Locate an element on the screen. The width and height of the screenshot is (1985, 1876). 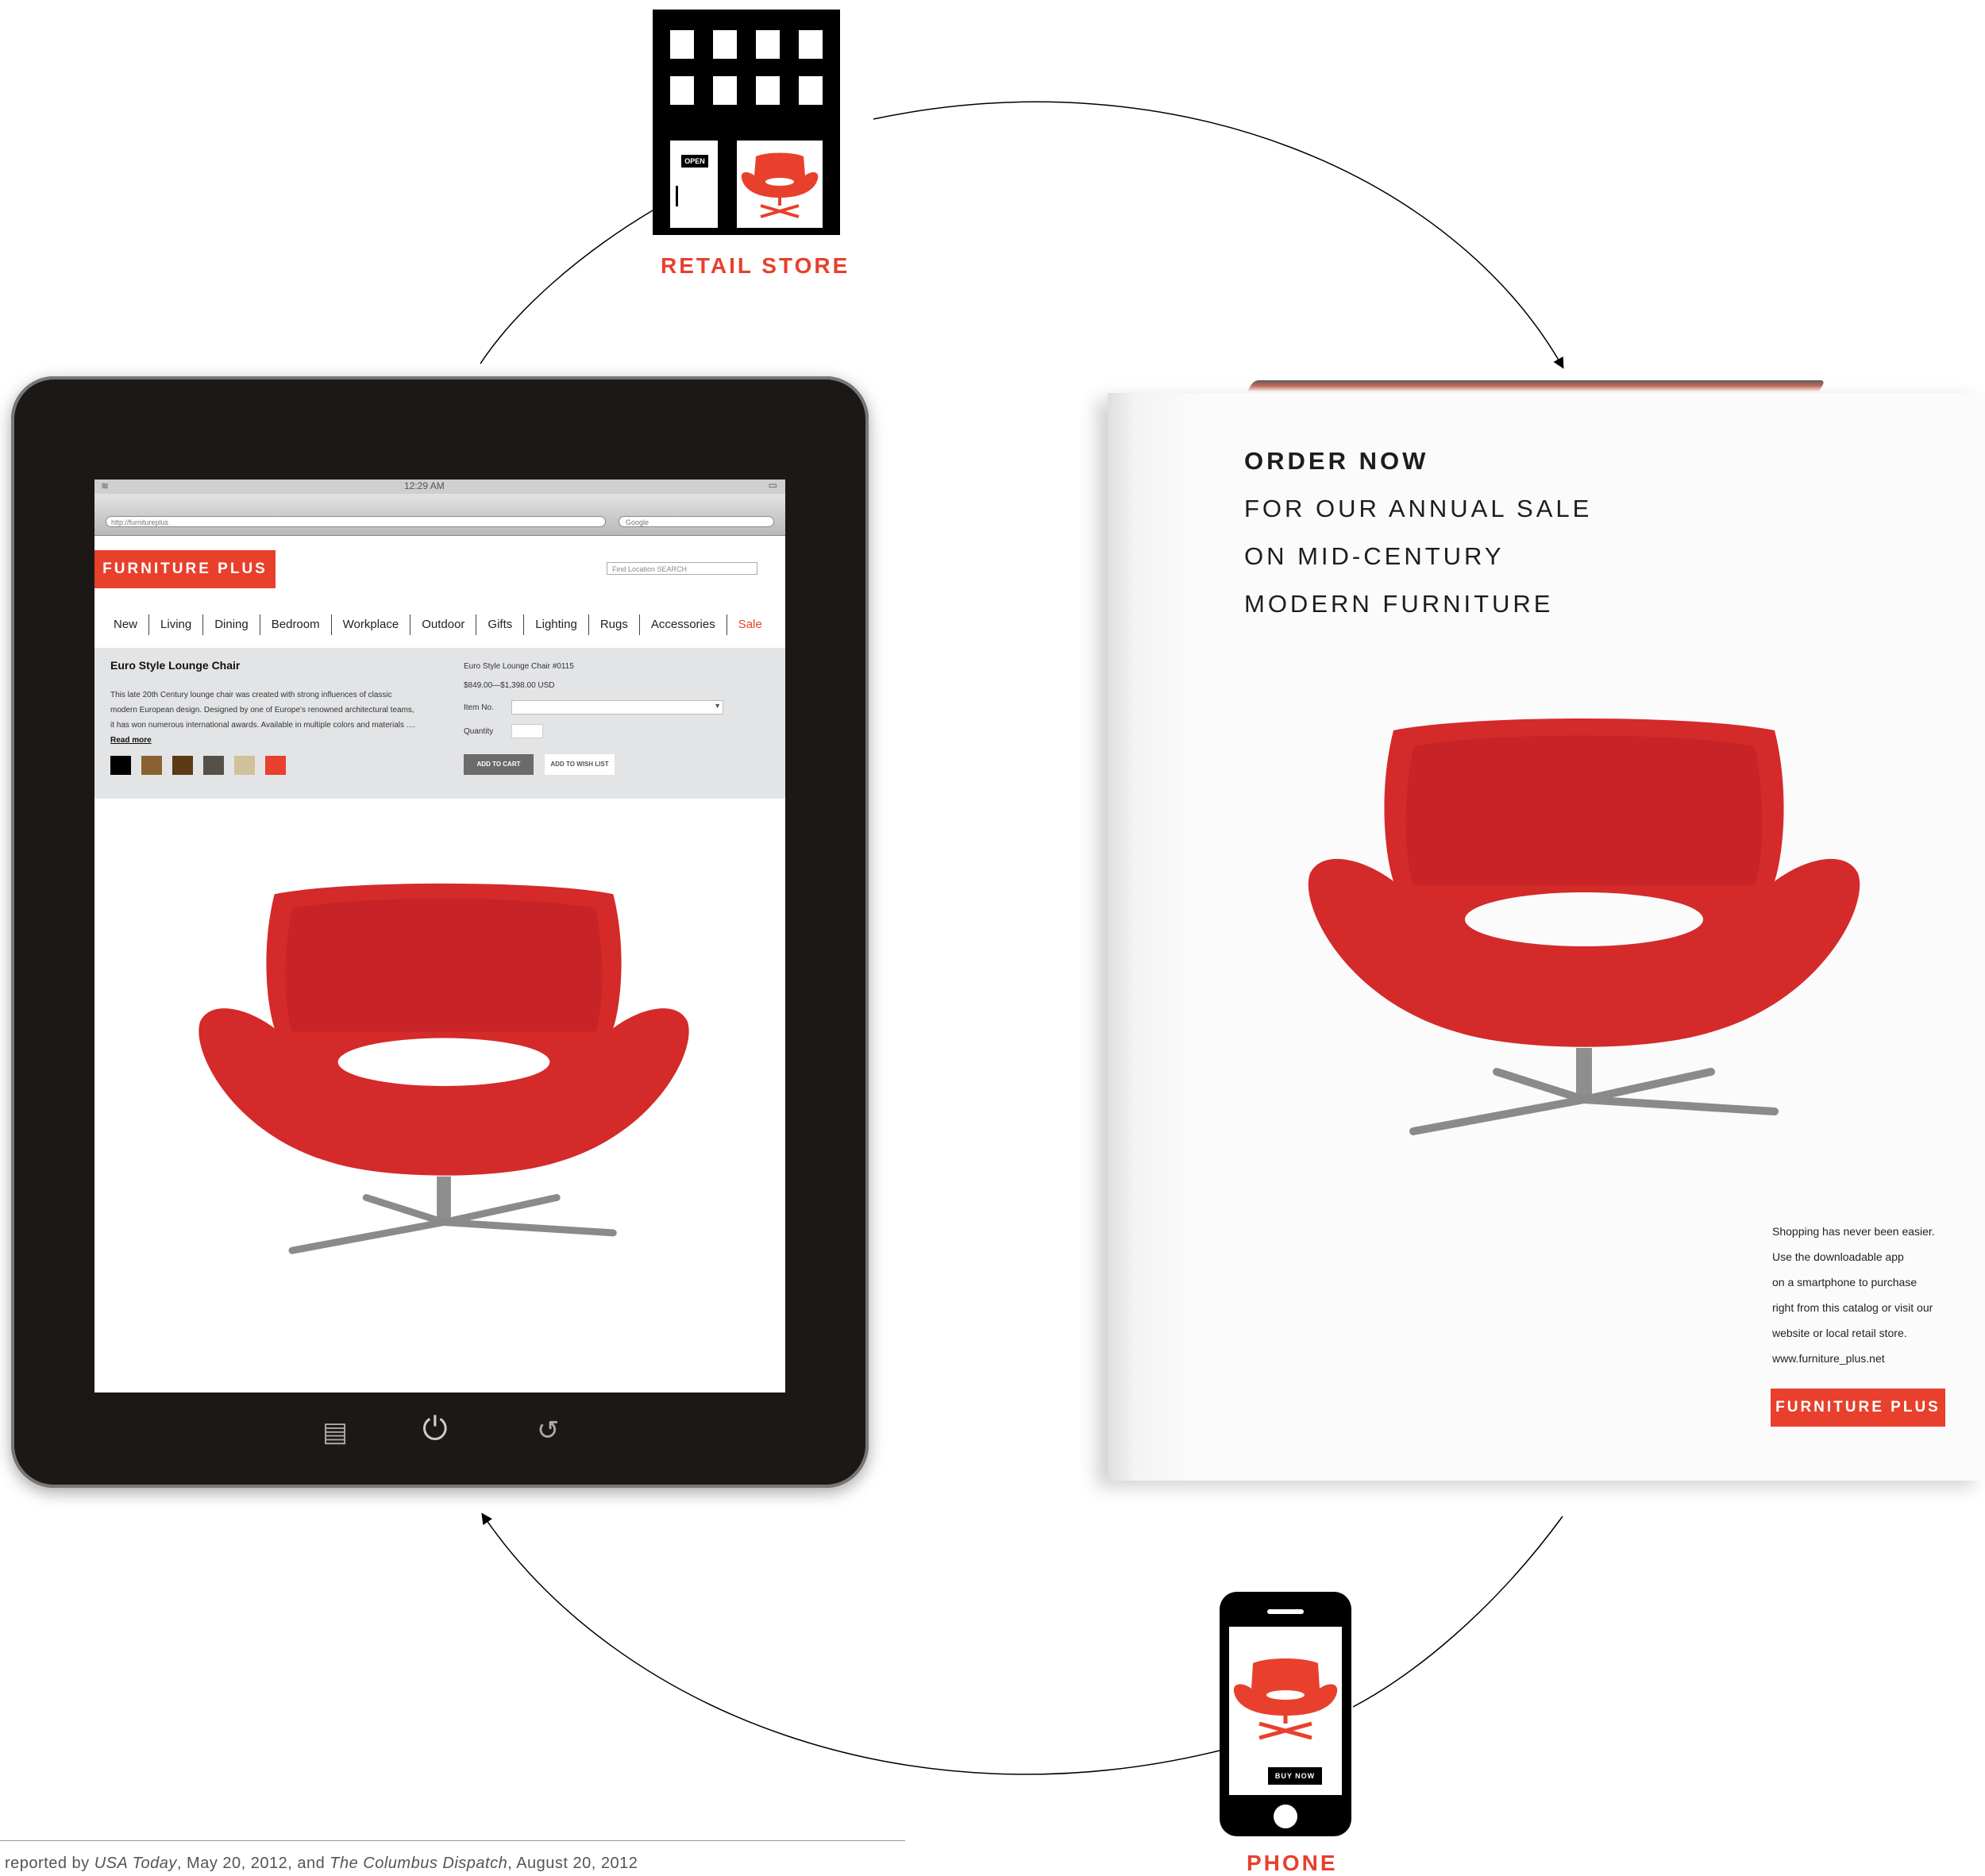
tablet-hardware-buttons: ▤ ⏻ ↺ is located at coordinates (440, 1432).